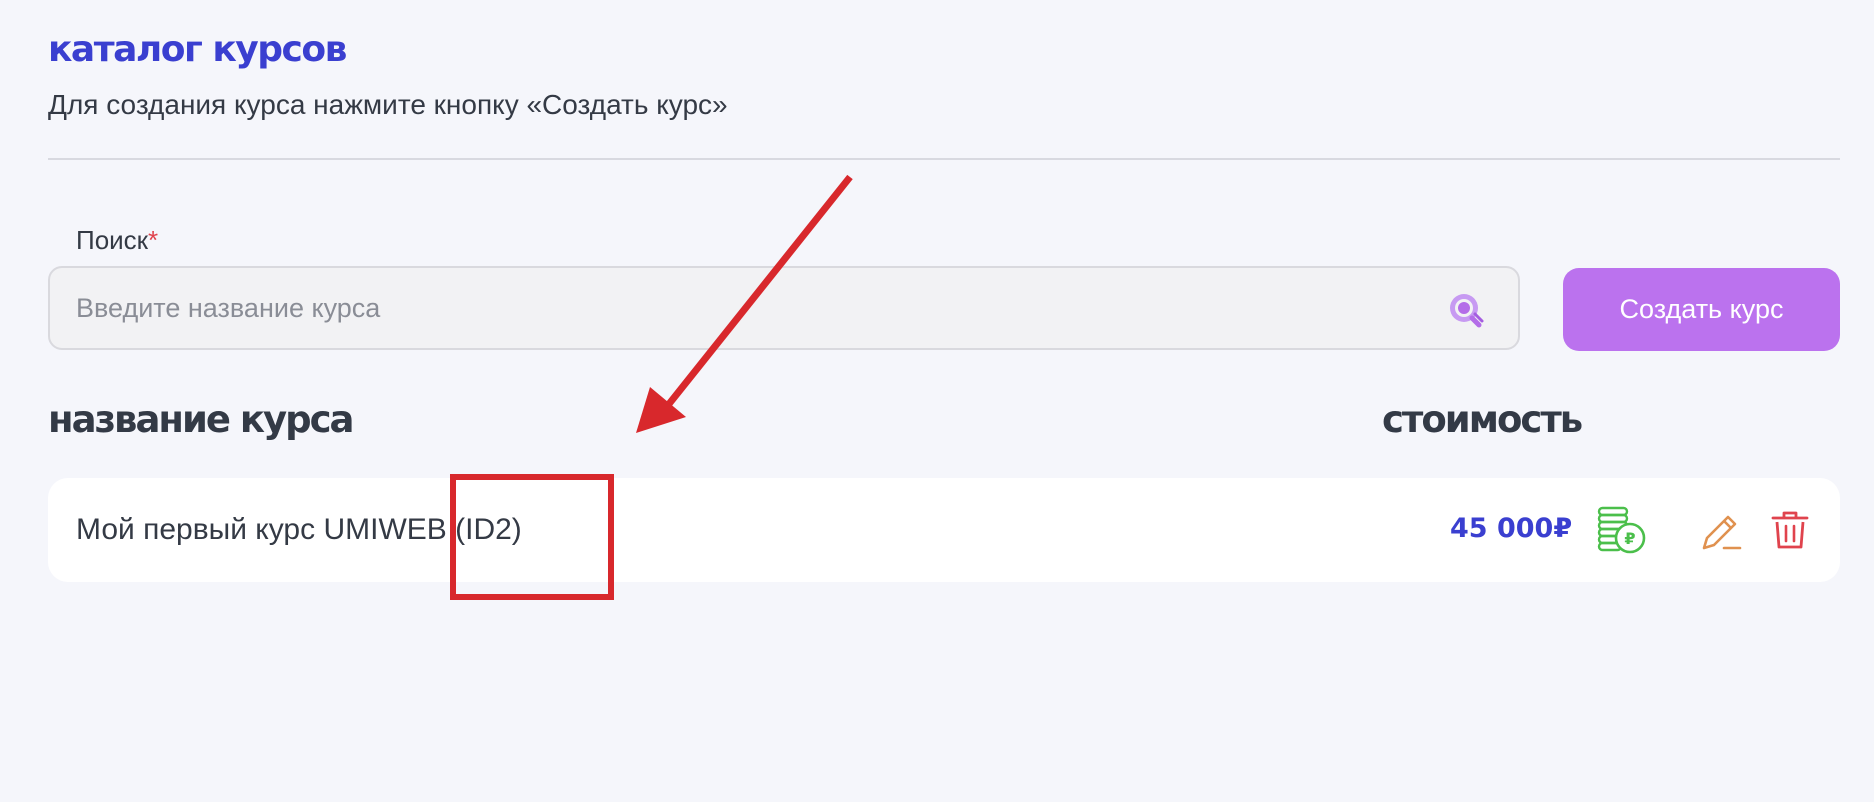  Describe the element at coordinates (1701, 309) in the screenshot. I see `create-course-button: Создать курс` at that location.